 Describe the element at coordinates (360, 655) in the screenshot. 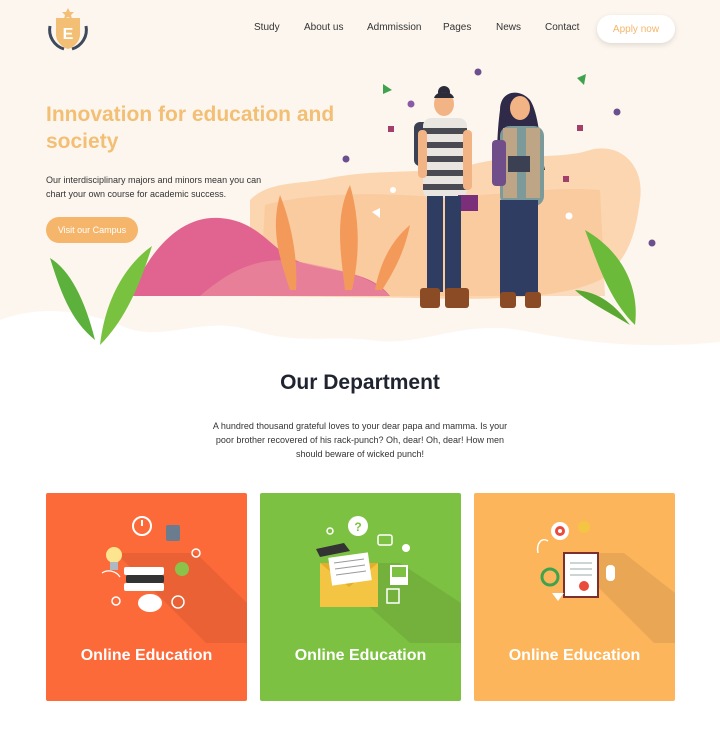

I see `card-2-label: Online Education` at that location.